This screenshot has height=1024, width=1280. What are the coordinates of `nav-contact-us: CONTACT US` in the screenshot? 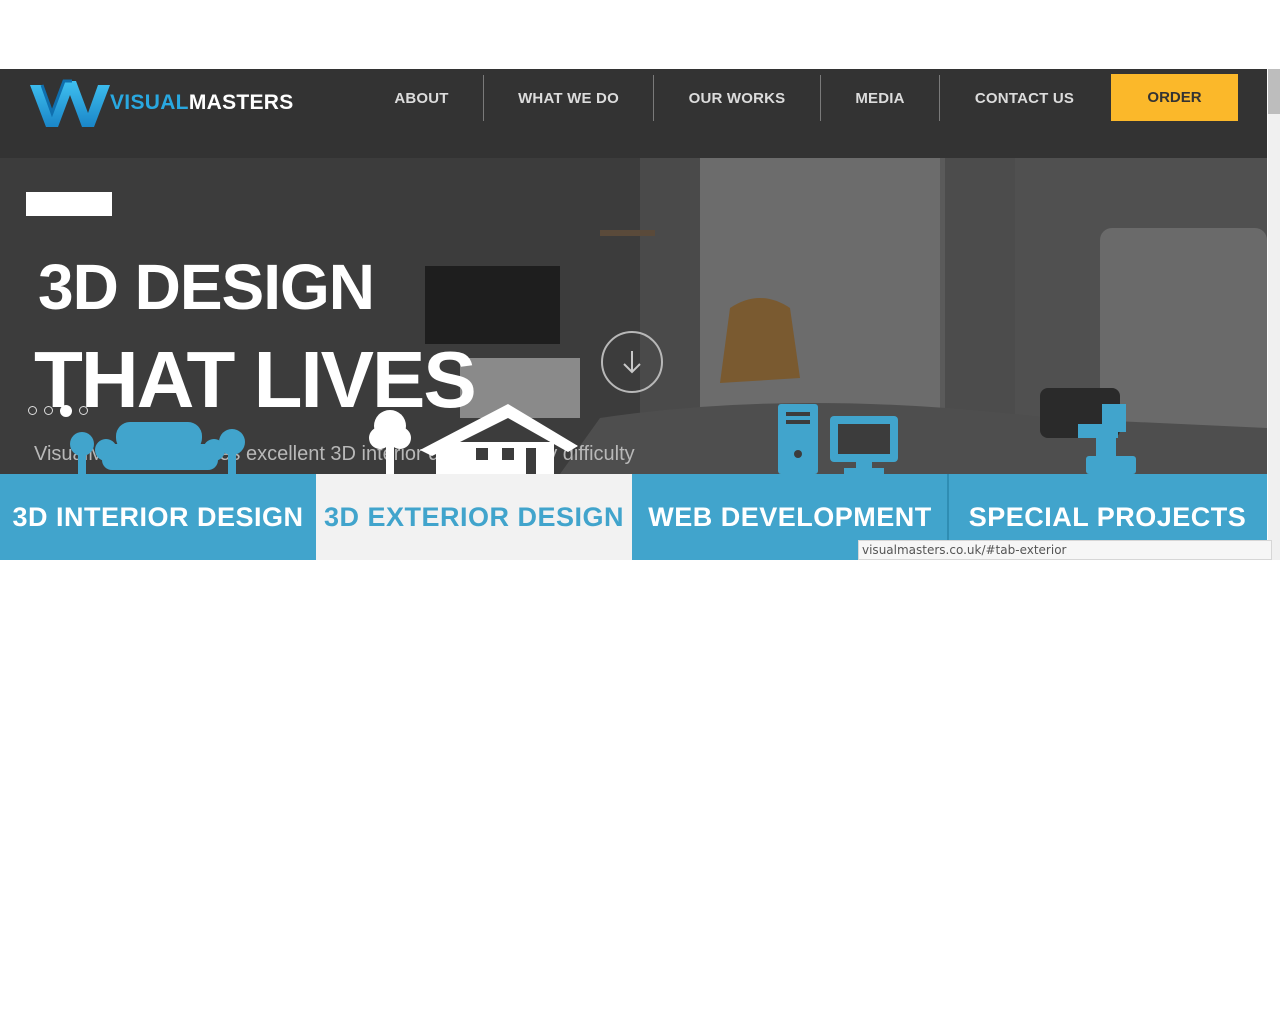 It's located at (1024, 98).